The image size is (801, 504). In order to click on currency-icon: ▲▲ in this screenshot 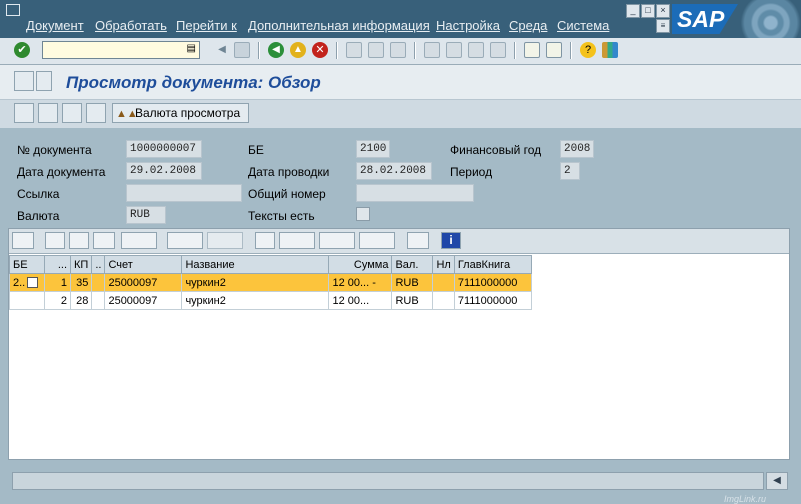, I will do `click(127, 114)`.